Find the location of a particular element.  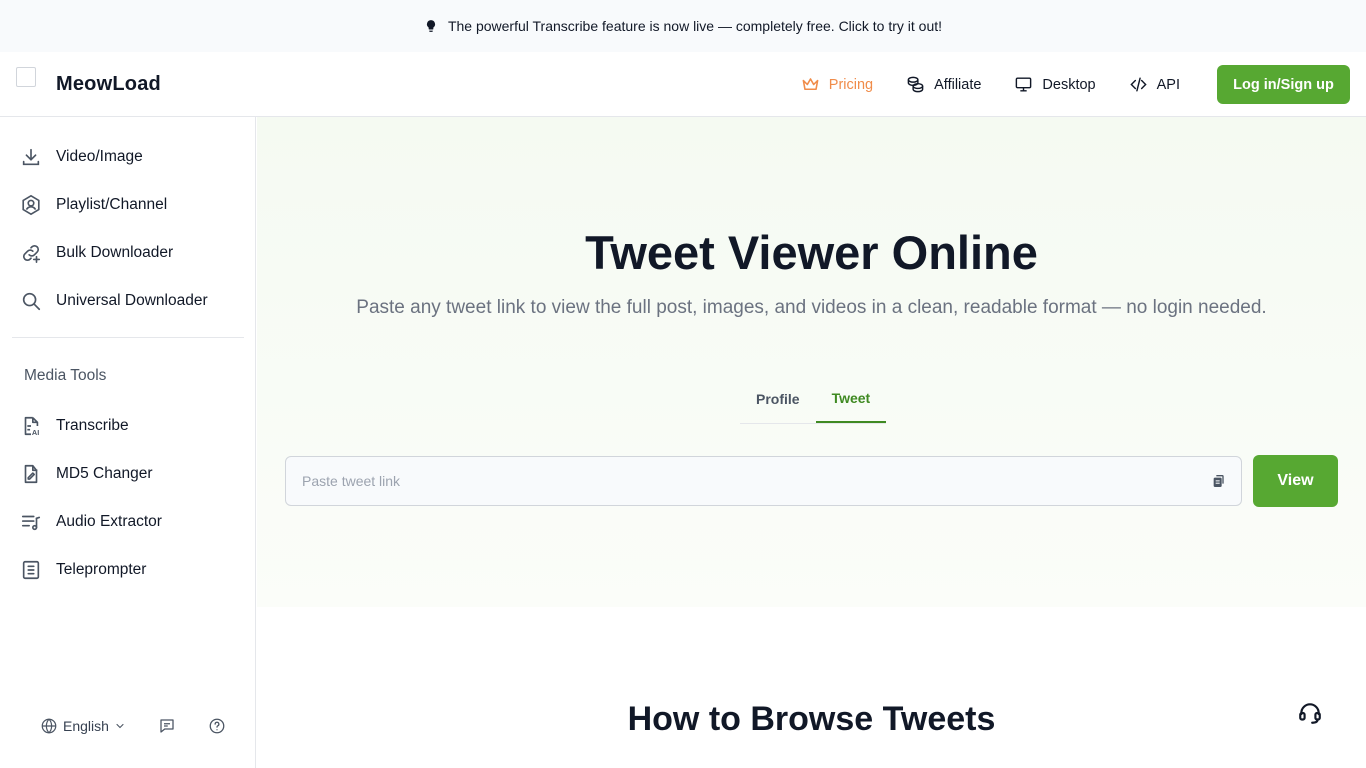

brand: MeowLoad is located at coordinates (88, 84).